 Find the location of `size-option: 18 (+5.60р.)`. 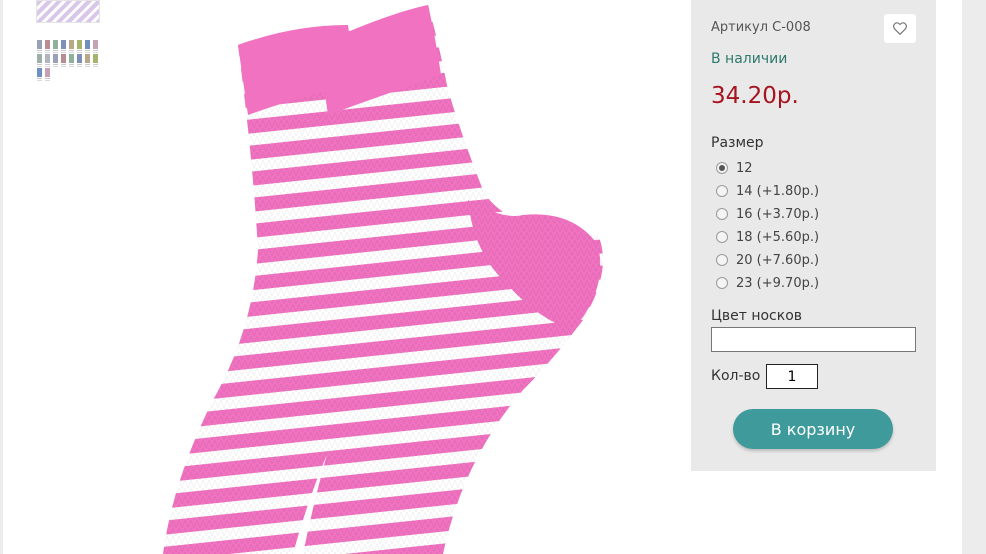

size-option: 18 (+5.60р.) is located at coordinates (806, 237).